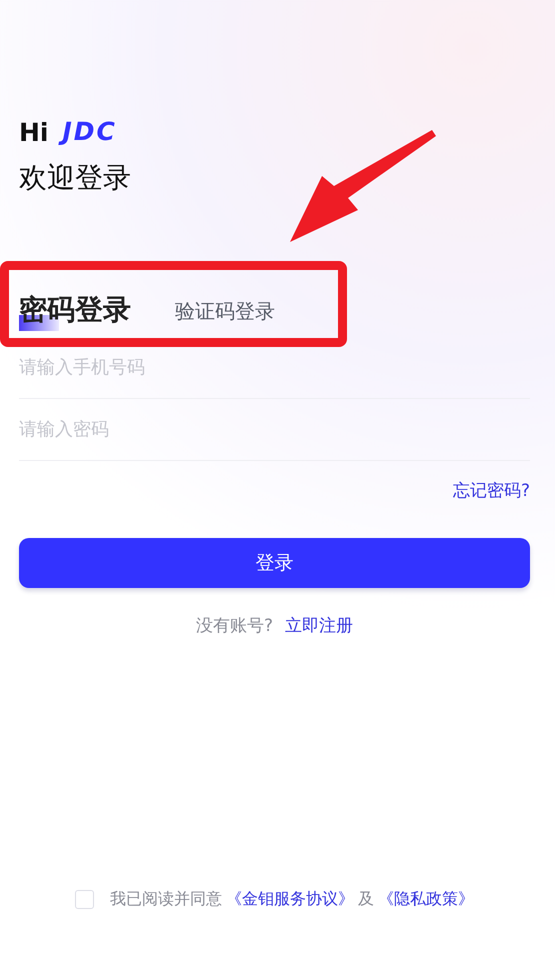 This screenshot has width=555, height=972. I want to click on agreement-joiner: 及, so click(366, 899).